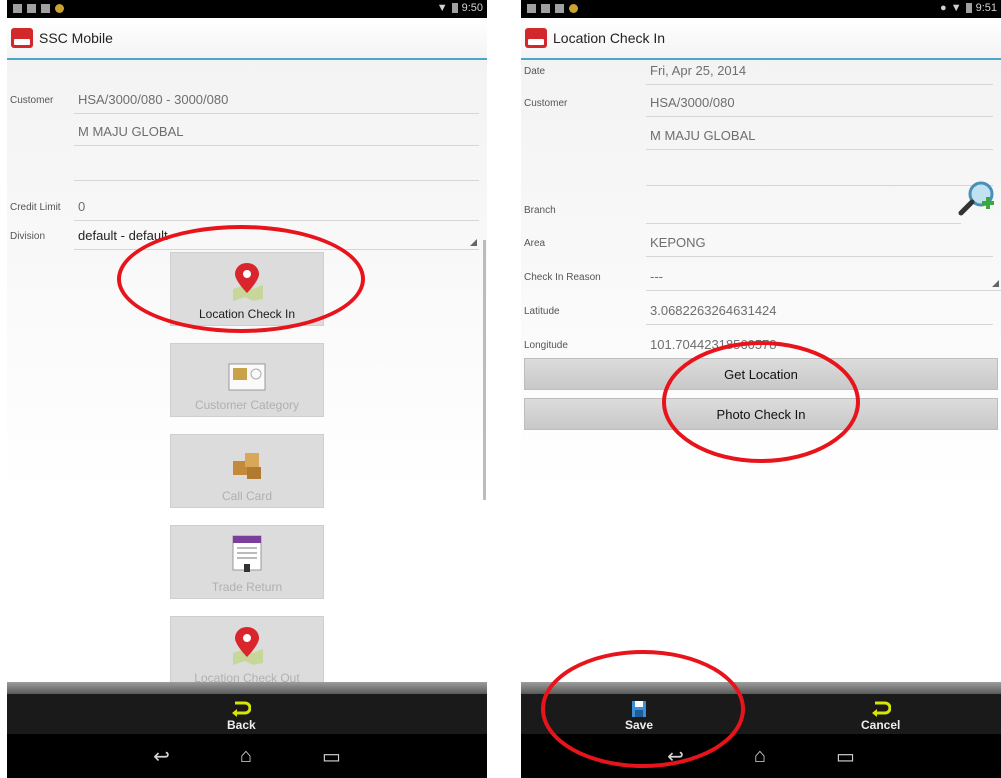 The height and width of the screenshot is (778, 1001). I want to click on tile-label: Trade Return, so click(247, 587).